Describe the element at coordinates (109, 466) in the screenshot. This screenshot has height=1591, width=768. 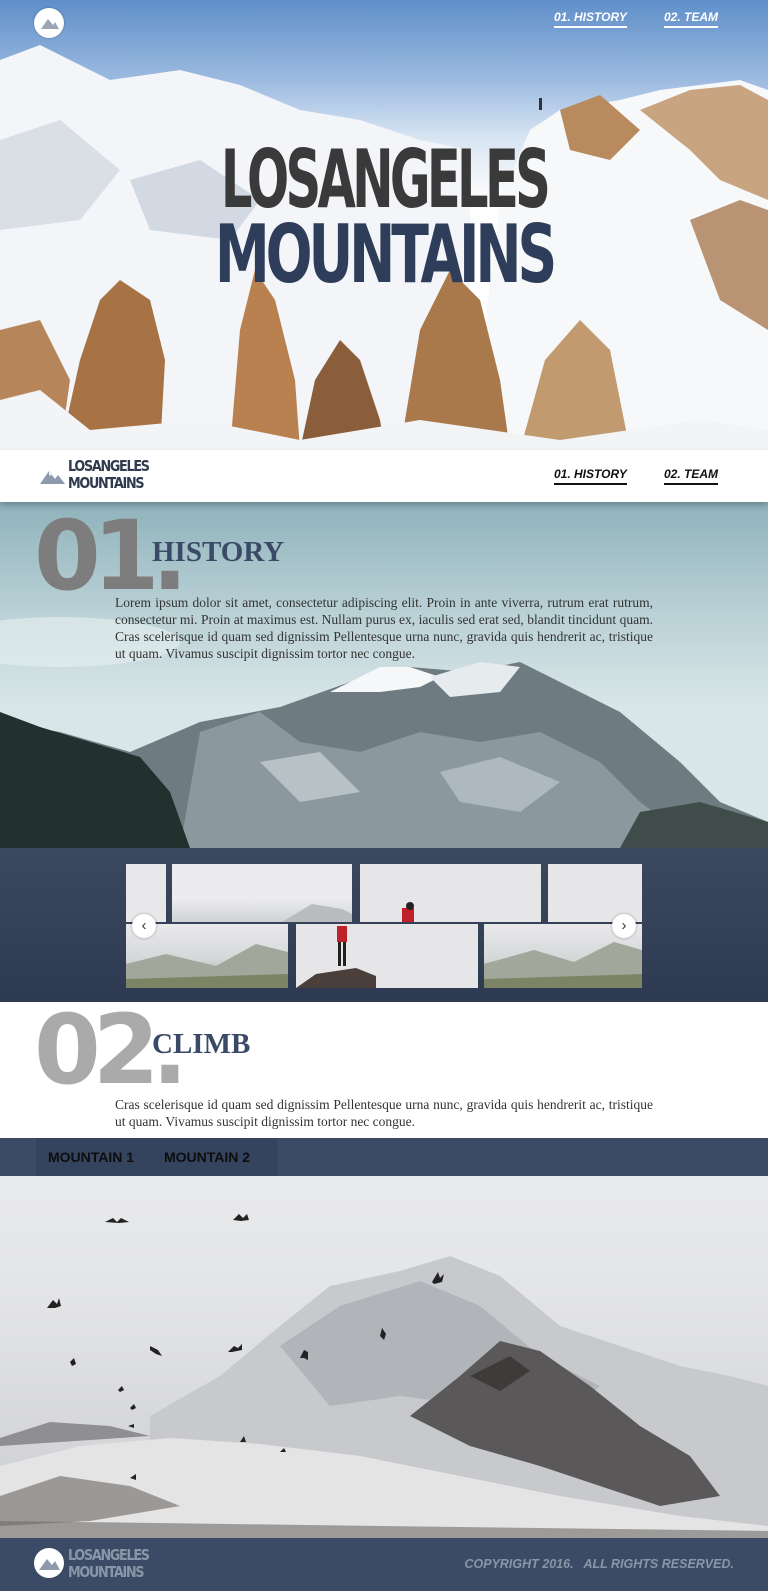
I see `brand-name-line1: LOSANGELES` at that location.